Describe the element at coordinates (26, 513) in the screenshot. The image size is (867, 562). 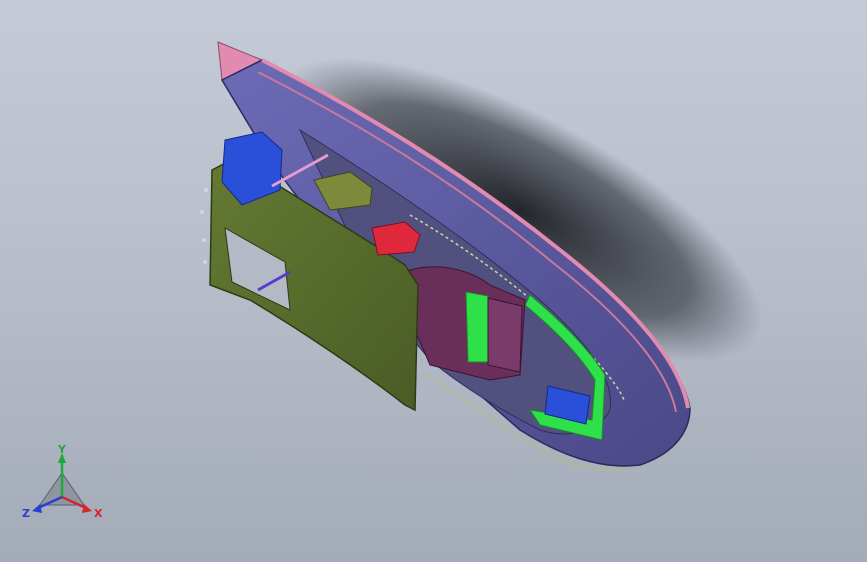
I see `triad-z-label: Z` at that location.